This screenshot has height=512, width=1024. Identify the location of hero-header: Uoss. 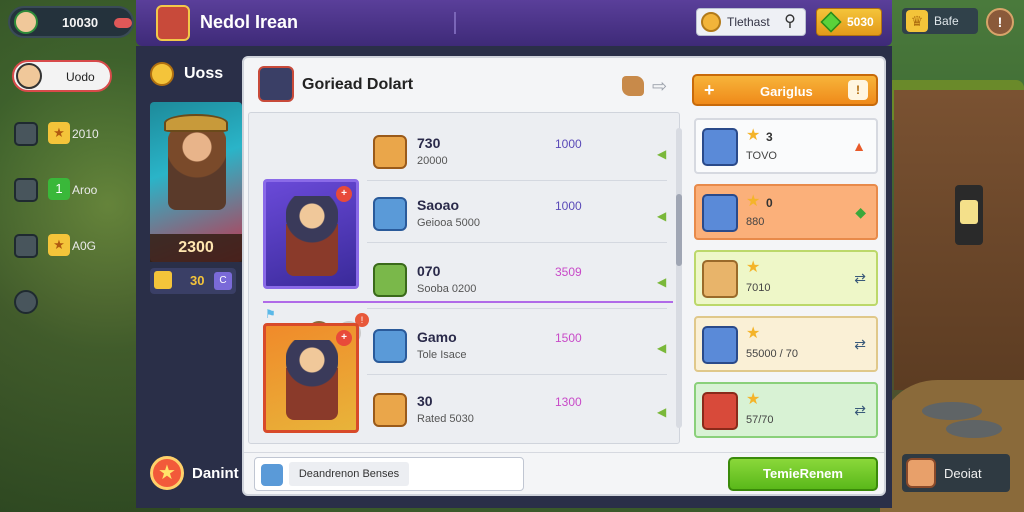
(186, 74).